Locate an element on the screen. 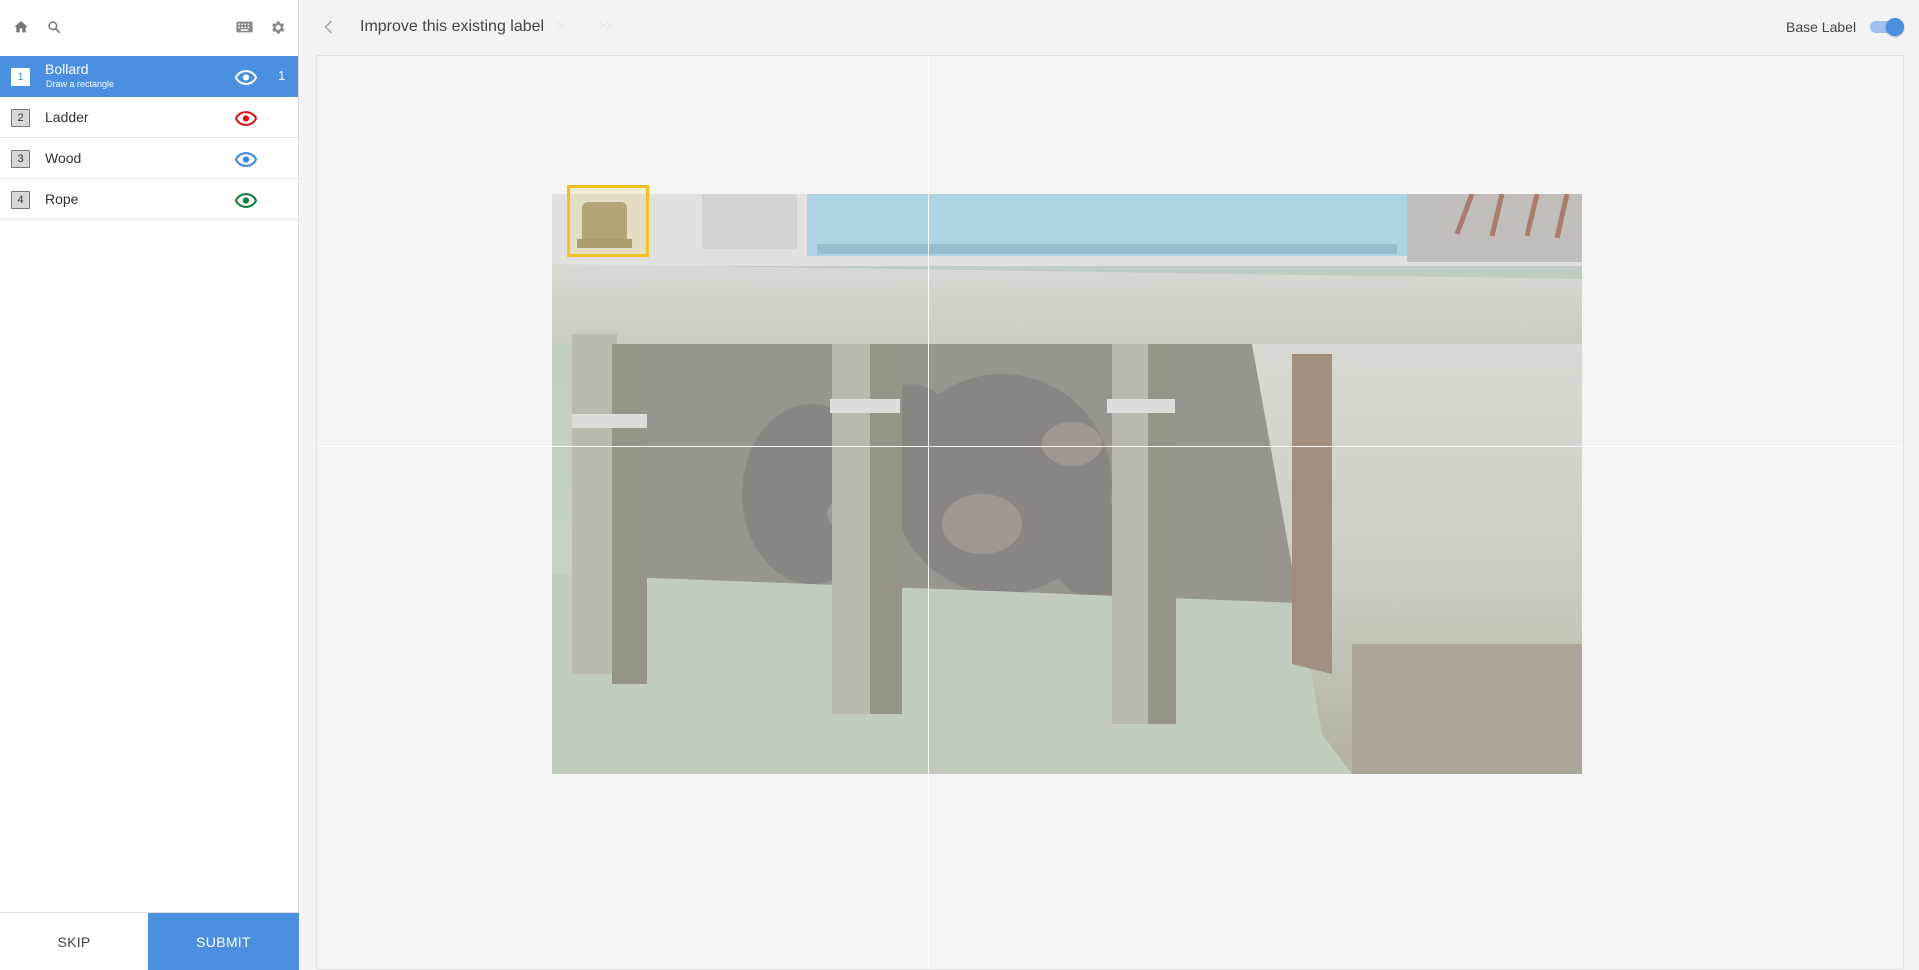 Image resolution: width=1919 pixels, height=970 pixels. search-icon is located at coordinates (54, 27).